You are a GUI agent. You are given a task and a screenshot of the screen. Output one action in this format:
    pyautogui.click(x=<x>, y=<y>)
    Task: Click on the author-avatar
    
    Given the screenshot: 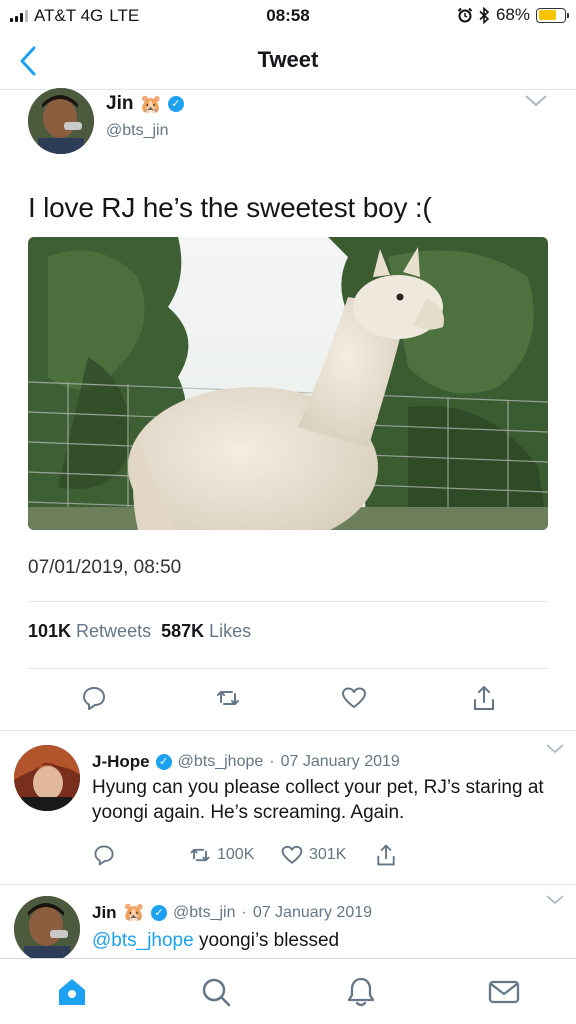 What is the action you would take?
    pyautogui.click(x=61, y=121)
    